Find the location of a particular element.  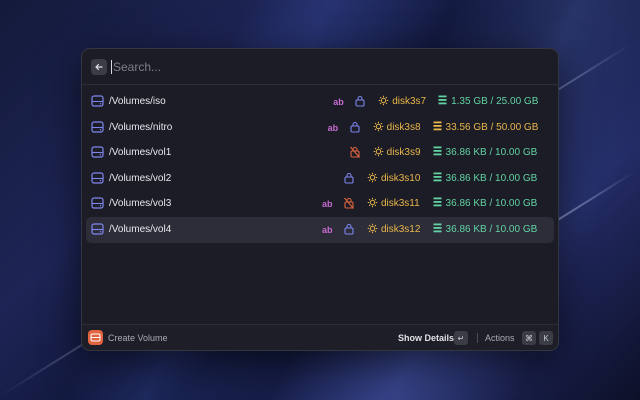

disk-identifier: disk3s12 is located at coordinates (400, 229).